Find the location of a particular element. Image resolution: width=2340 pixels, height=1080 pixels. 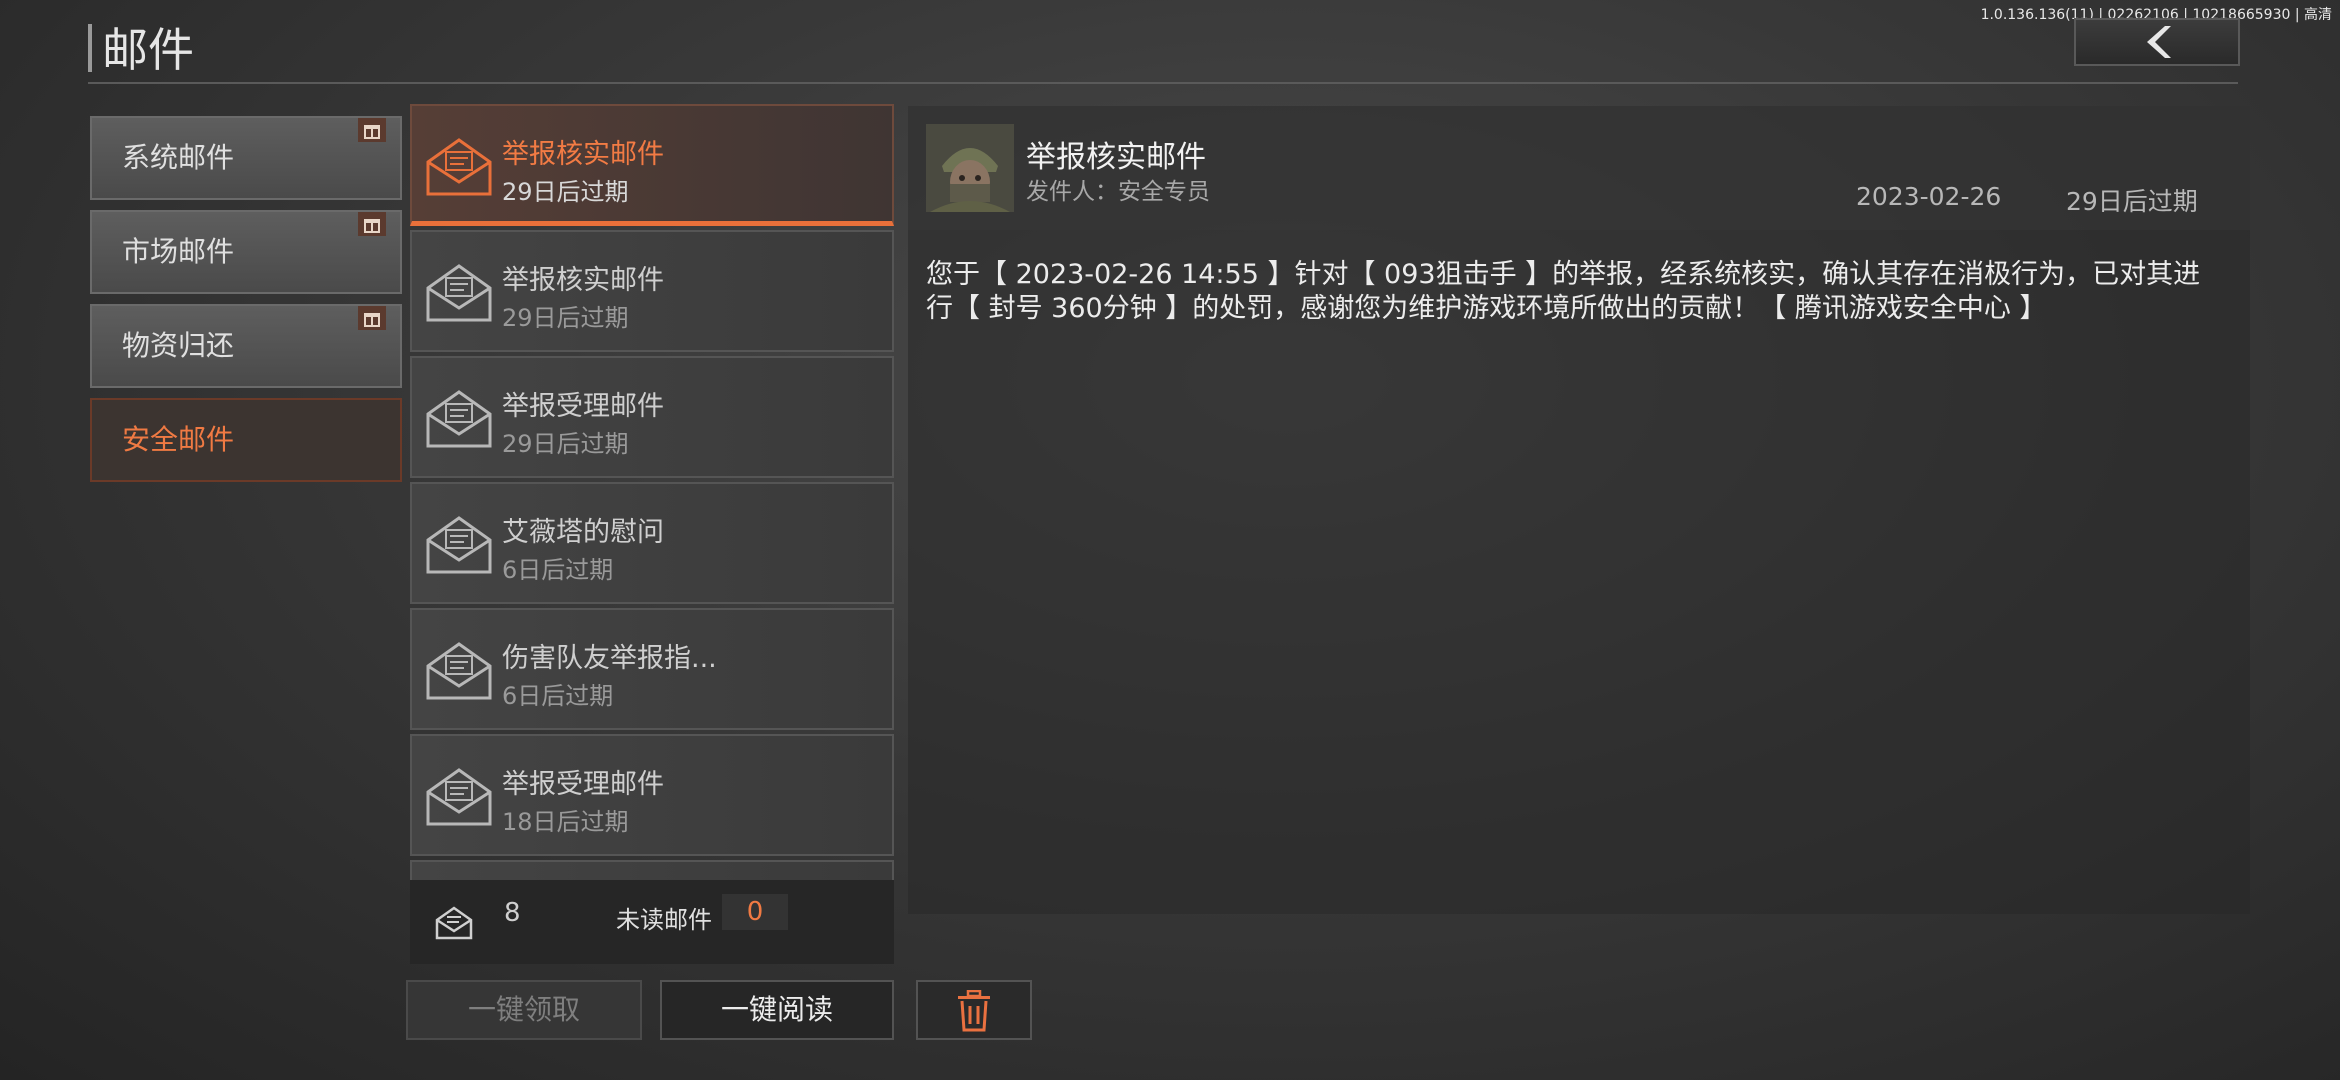

sender-avatar is located at coordinates (970, 168).